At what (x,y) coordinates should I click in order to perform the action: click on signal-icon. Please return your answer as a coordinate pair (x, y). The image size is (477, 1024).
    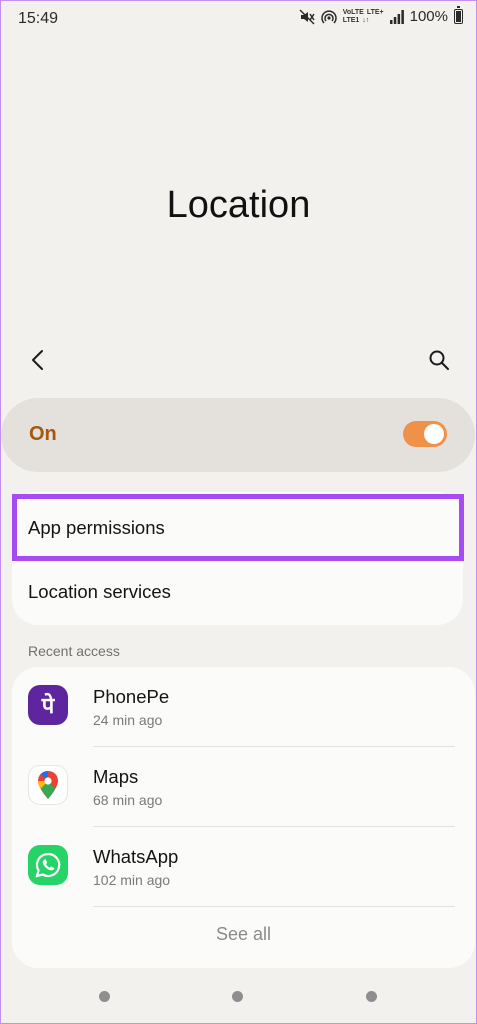
    Looking at the image, I should click on (396, 16).